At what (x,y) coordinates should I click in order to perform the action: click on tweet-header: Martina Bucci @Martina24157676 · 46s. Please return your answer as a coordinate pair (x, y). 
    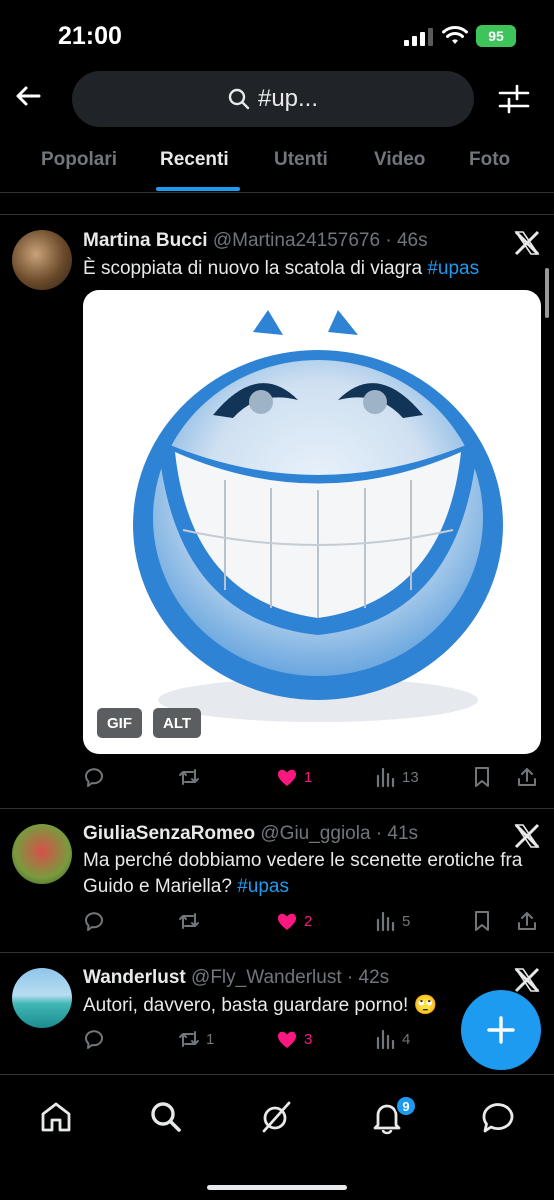
    Looking at the image, I should click on (255, 241).